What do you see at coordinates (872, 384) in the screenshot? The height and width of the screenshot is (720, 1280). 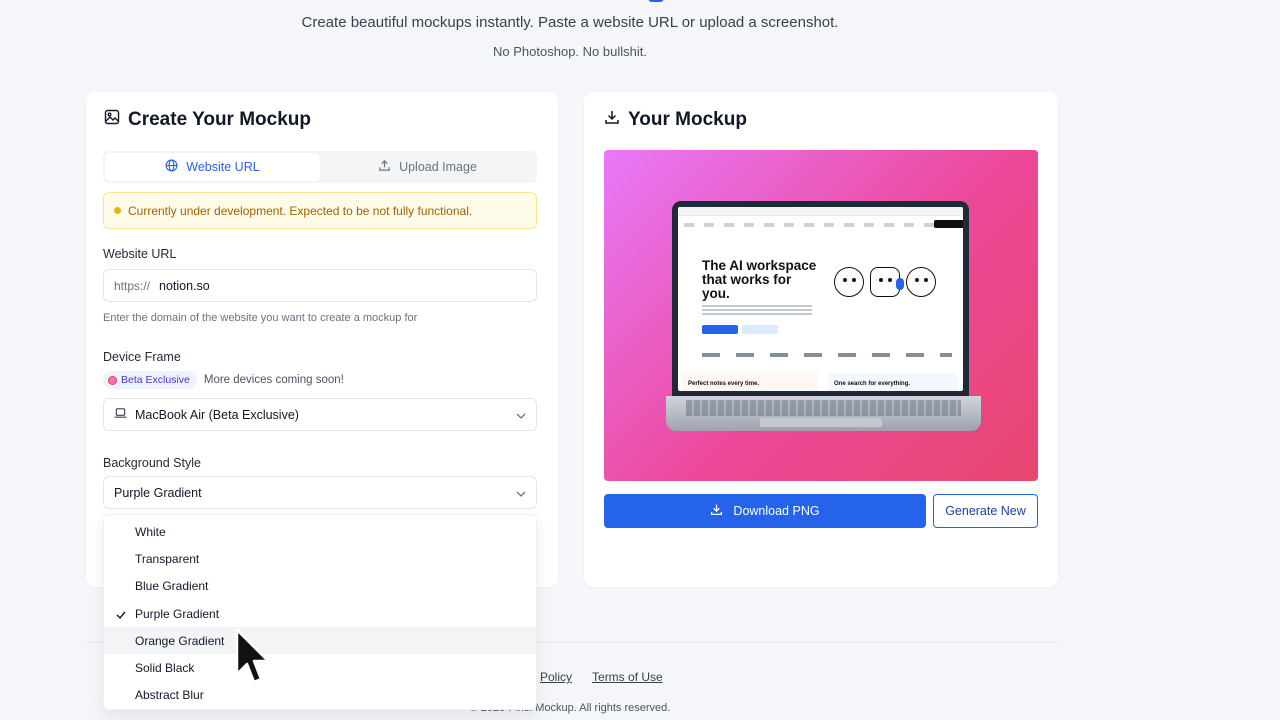 I see `site-card-text: One search for everything.` at bounding box center [872, 384].